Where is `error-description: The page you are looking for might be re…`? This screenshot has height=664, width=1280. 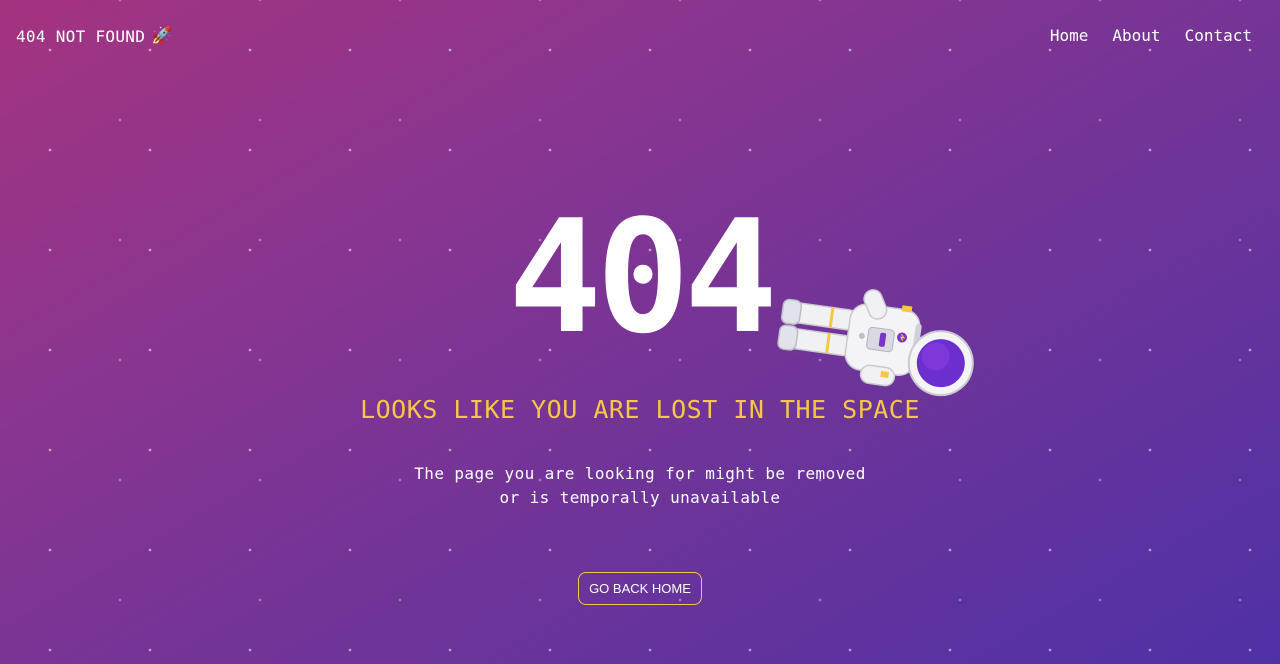 error-description: The page you are looking for might be re… is located at coordinates (640, 486).